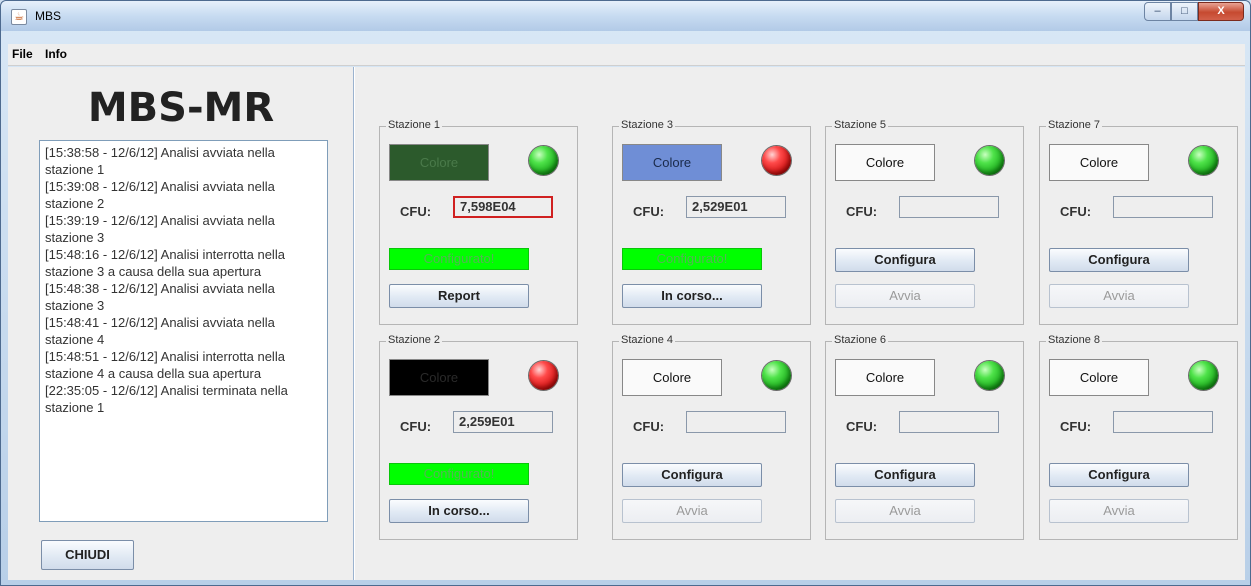 The image size is (1251, 586). What do you see at coordinates (647, 340) in the screenshot?
I see `station-title: Stazione 4` at bounding box center [647, 340].